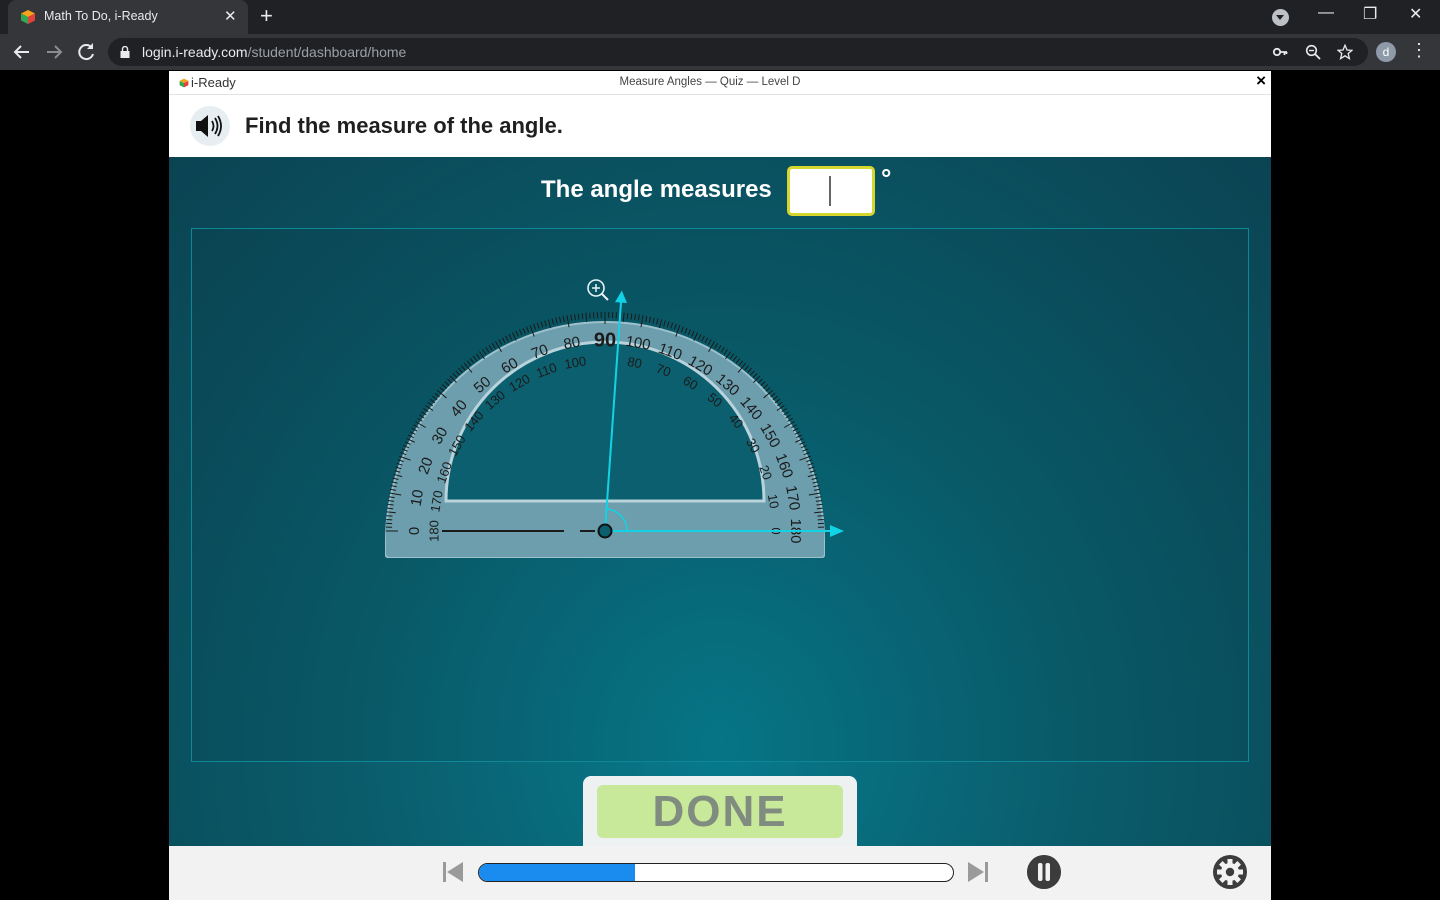 The width and height of the screenshot is (1440, 900). I want to click on speaker-icon, so click(210, 126).